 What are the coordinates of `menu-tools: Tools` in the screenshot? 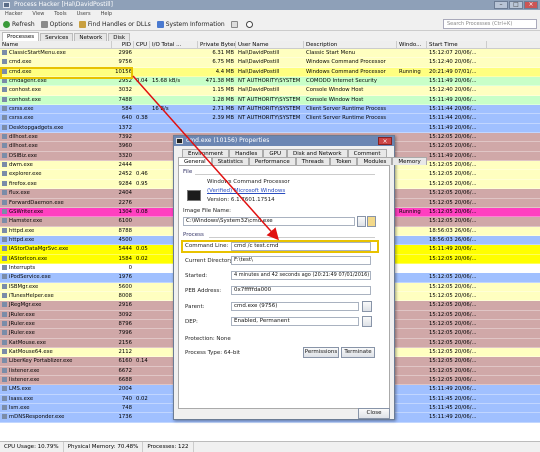 It's located at (60, 14).